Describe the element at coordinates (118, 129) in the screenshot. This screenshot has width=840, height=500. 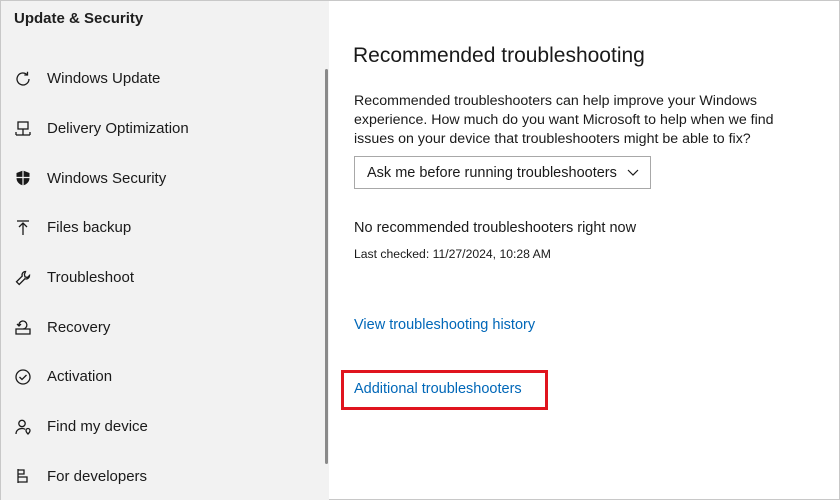
I see `sidebar-item-label: Delivery Optimization` at that location.